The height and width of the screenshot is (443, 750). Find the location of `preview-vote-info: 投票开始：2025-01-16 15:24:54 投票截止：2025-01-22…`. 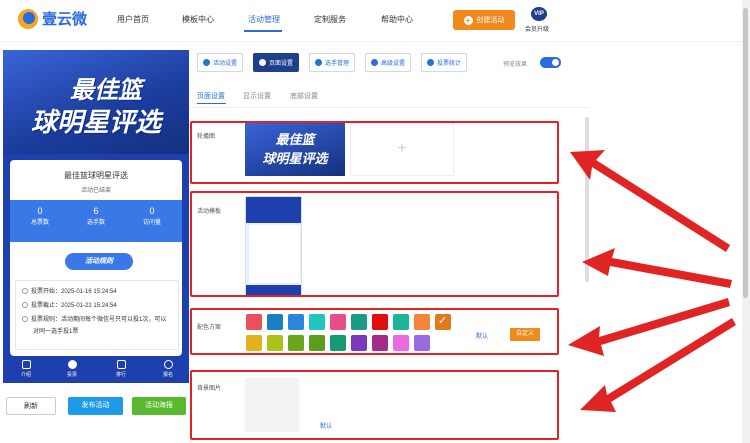

preview-vote-info: 投票开始：2025-01-16 15:24:54 投票截止：2025-01-22… is located at coordinates (97, 315).